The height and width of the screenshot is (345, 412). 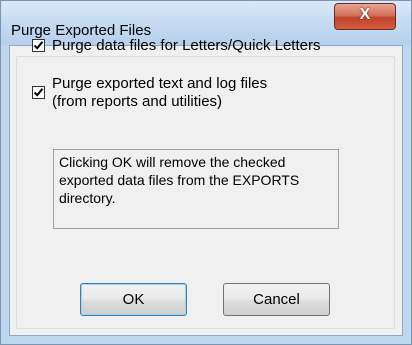 I want to click on purge-exported-label-line1: Purge exported text and log files, so click(x=160, y=83).